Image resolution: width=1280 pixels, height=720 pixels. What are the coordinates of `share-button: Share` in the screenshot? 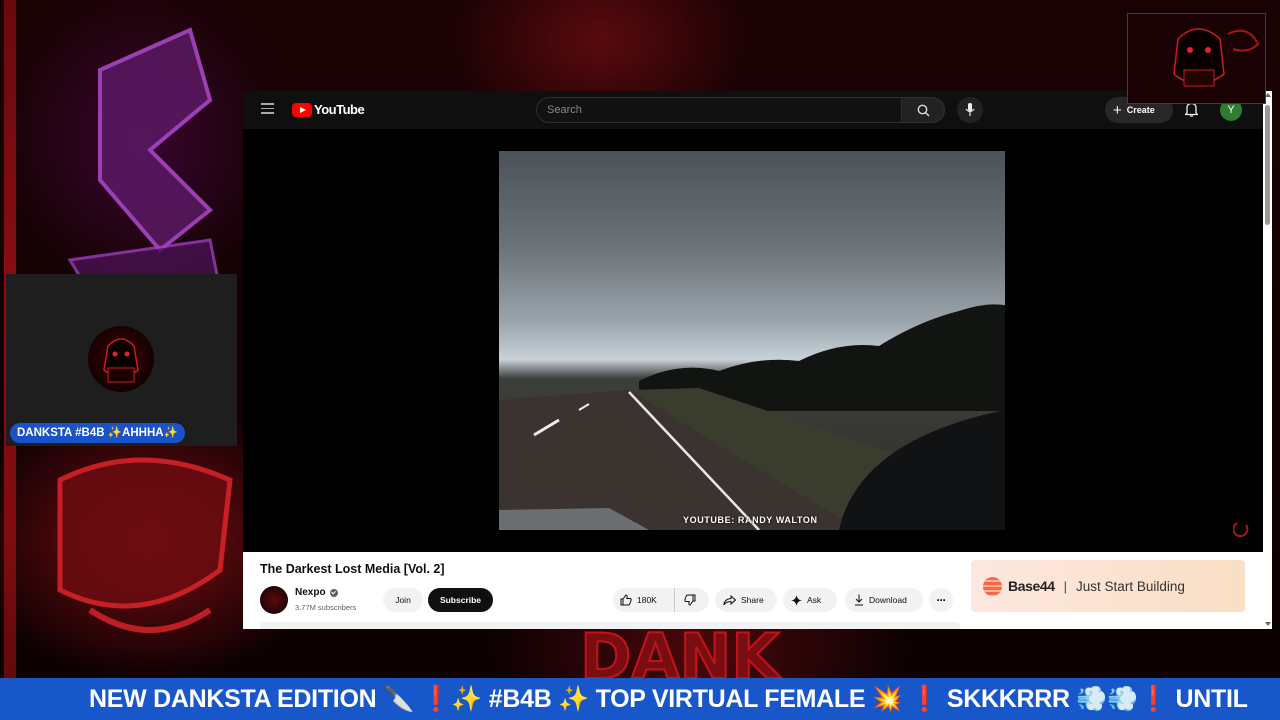 It's located at (746, 600).